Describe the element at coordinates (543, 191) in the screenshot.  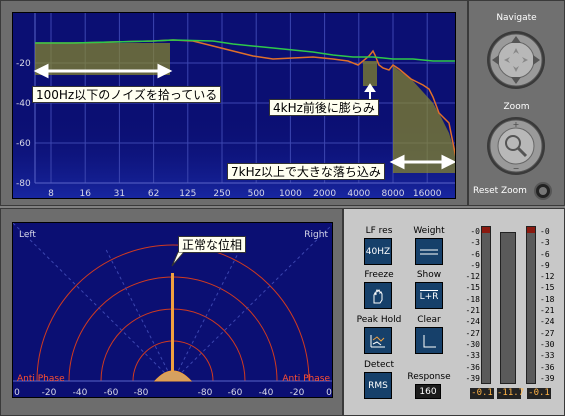
I see `reset-zoom-button` at that location.